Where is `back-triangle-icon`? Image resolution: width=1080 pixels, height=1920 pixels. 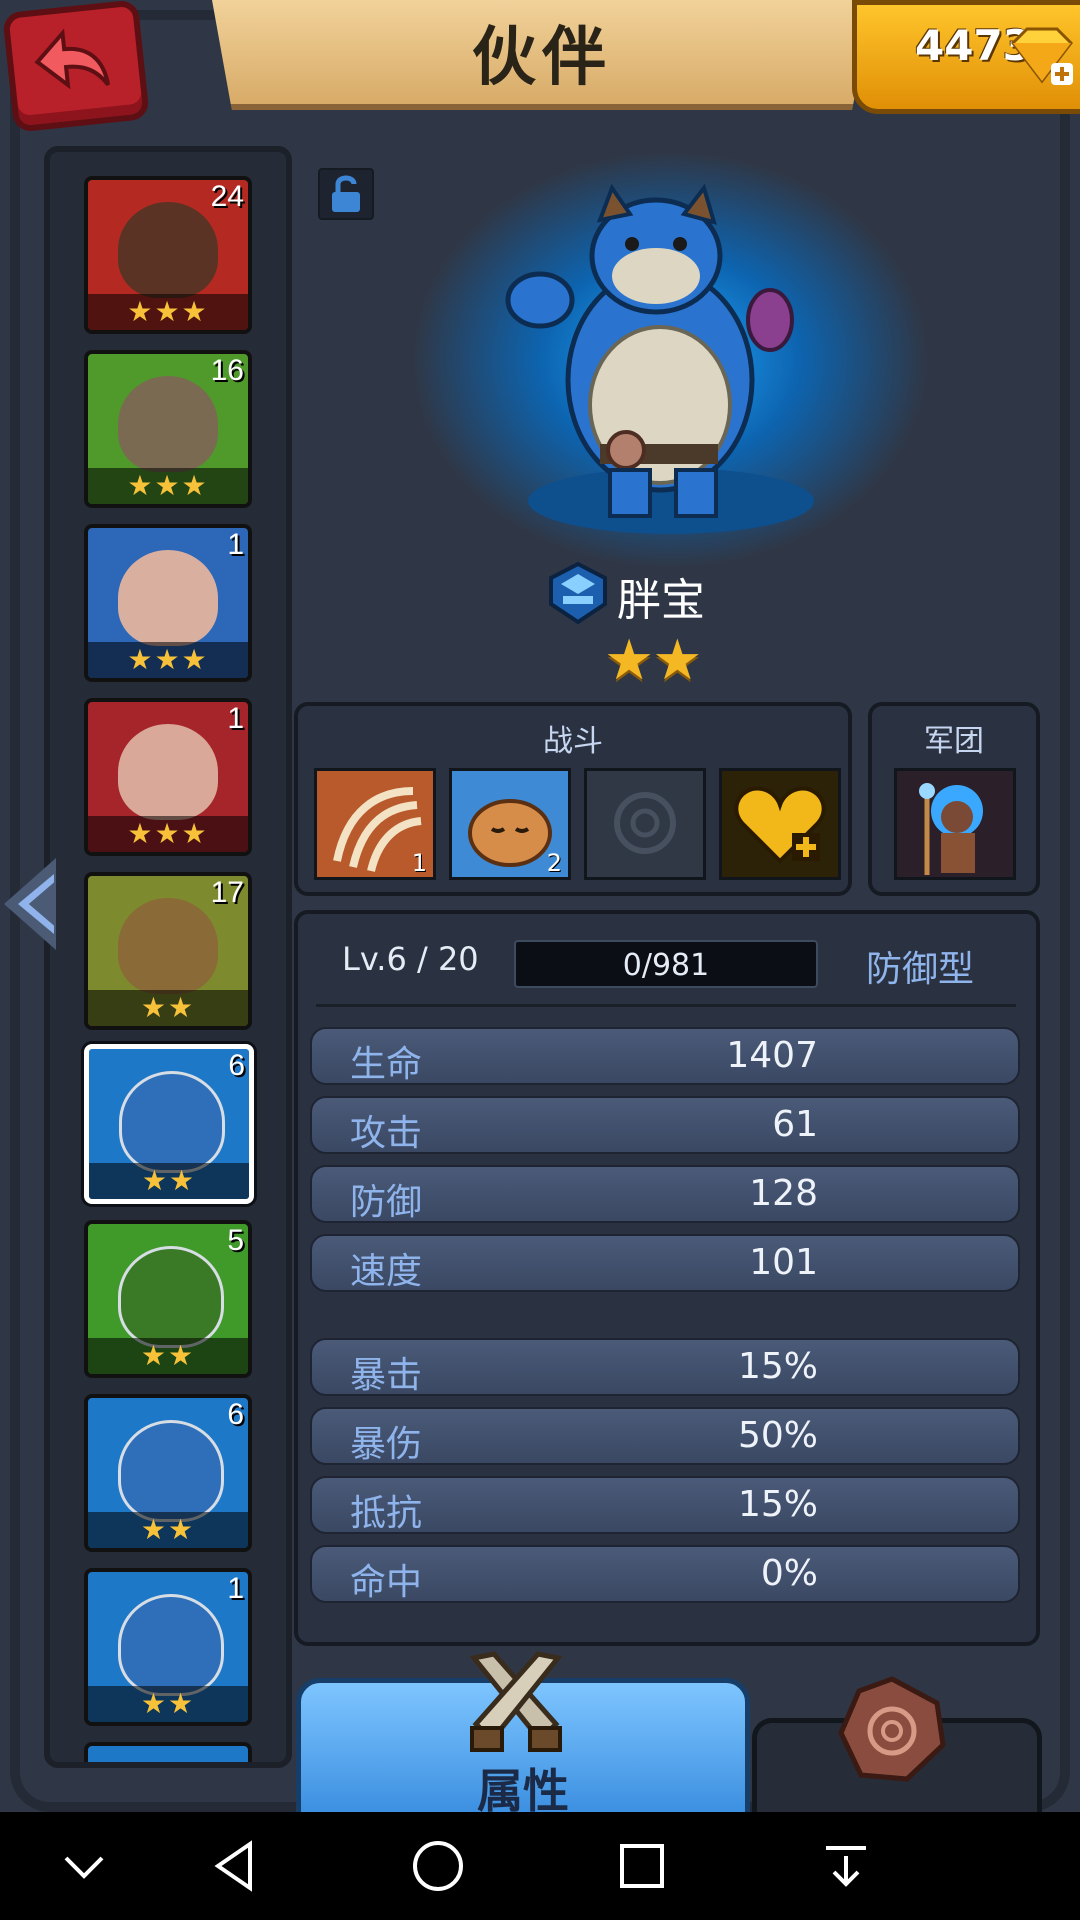 back-triangle-icon is located at coordinates (236, 1866).